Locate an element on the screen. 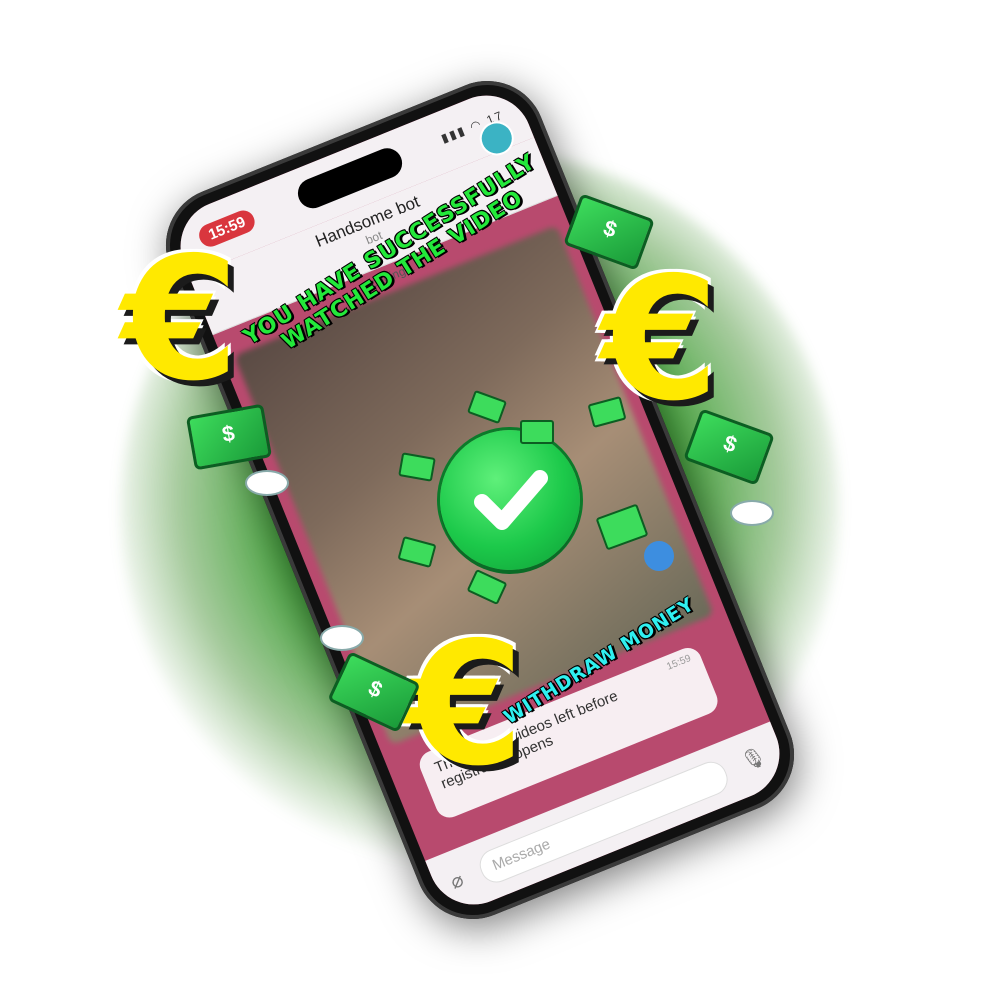  check-glyph-icon is located at coordinates (511, 500).